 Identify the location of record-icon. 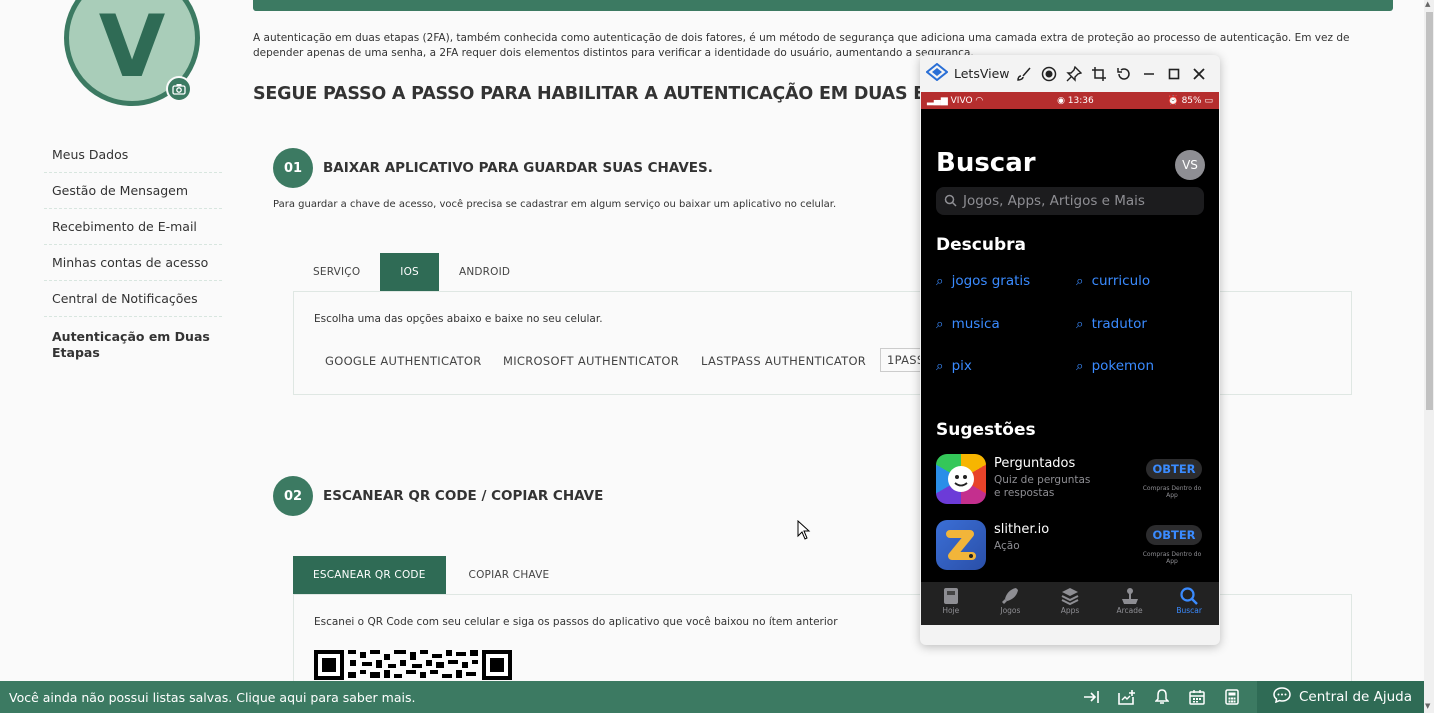
(1049, 74).